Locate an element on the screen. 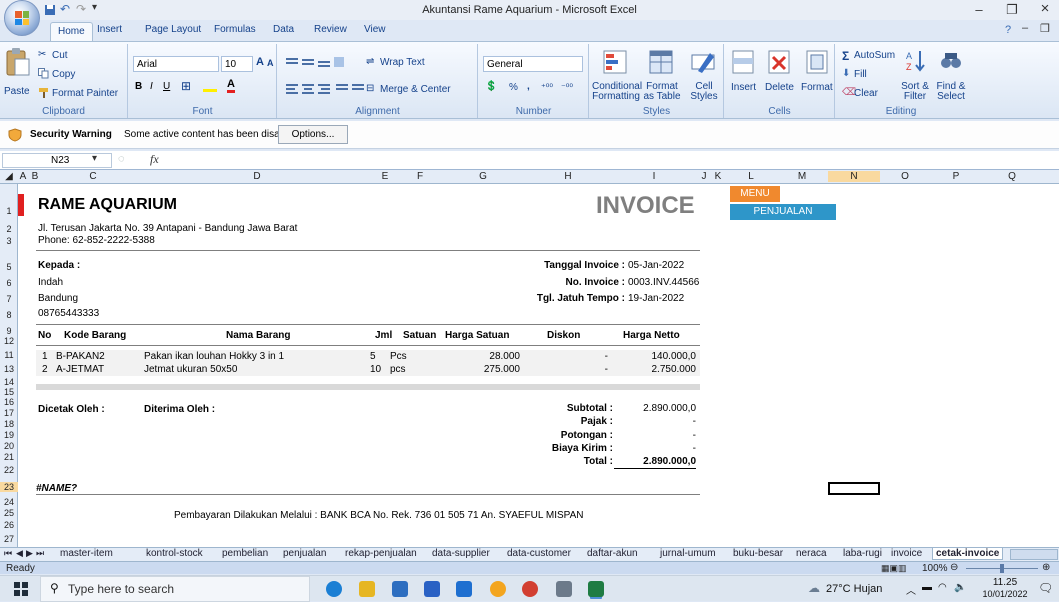 This screenshot has height=602, width=1059. increase-decimal-icon: ⁺⁰⁰ is located at coordinates (547, 87).